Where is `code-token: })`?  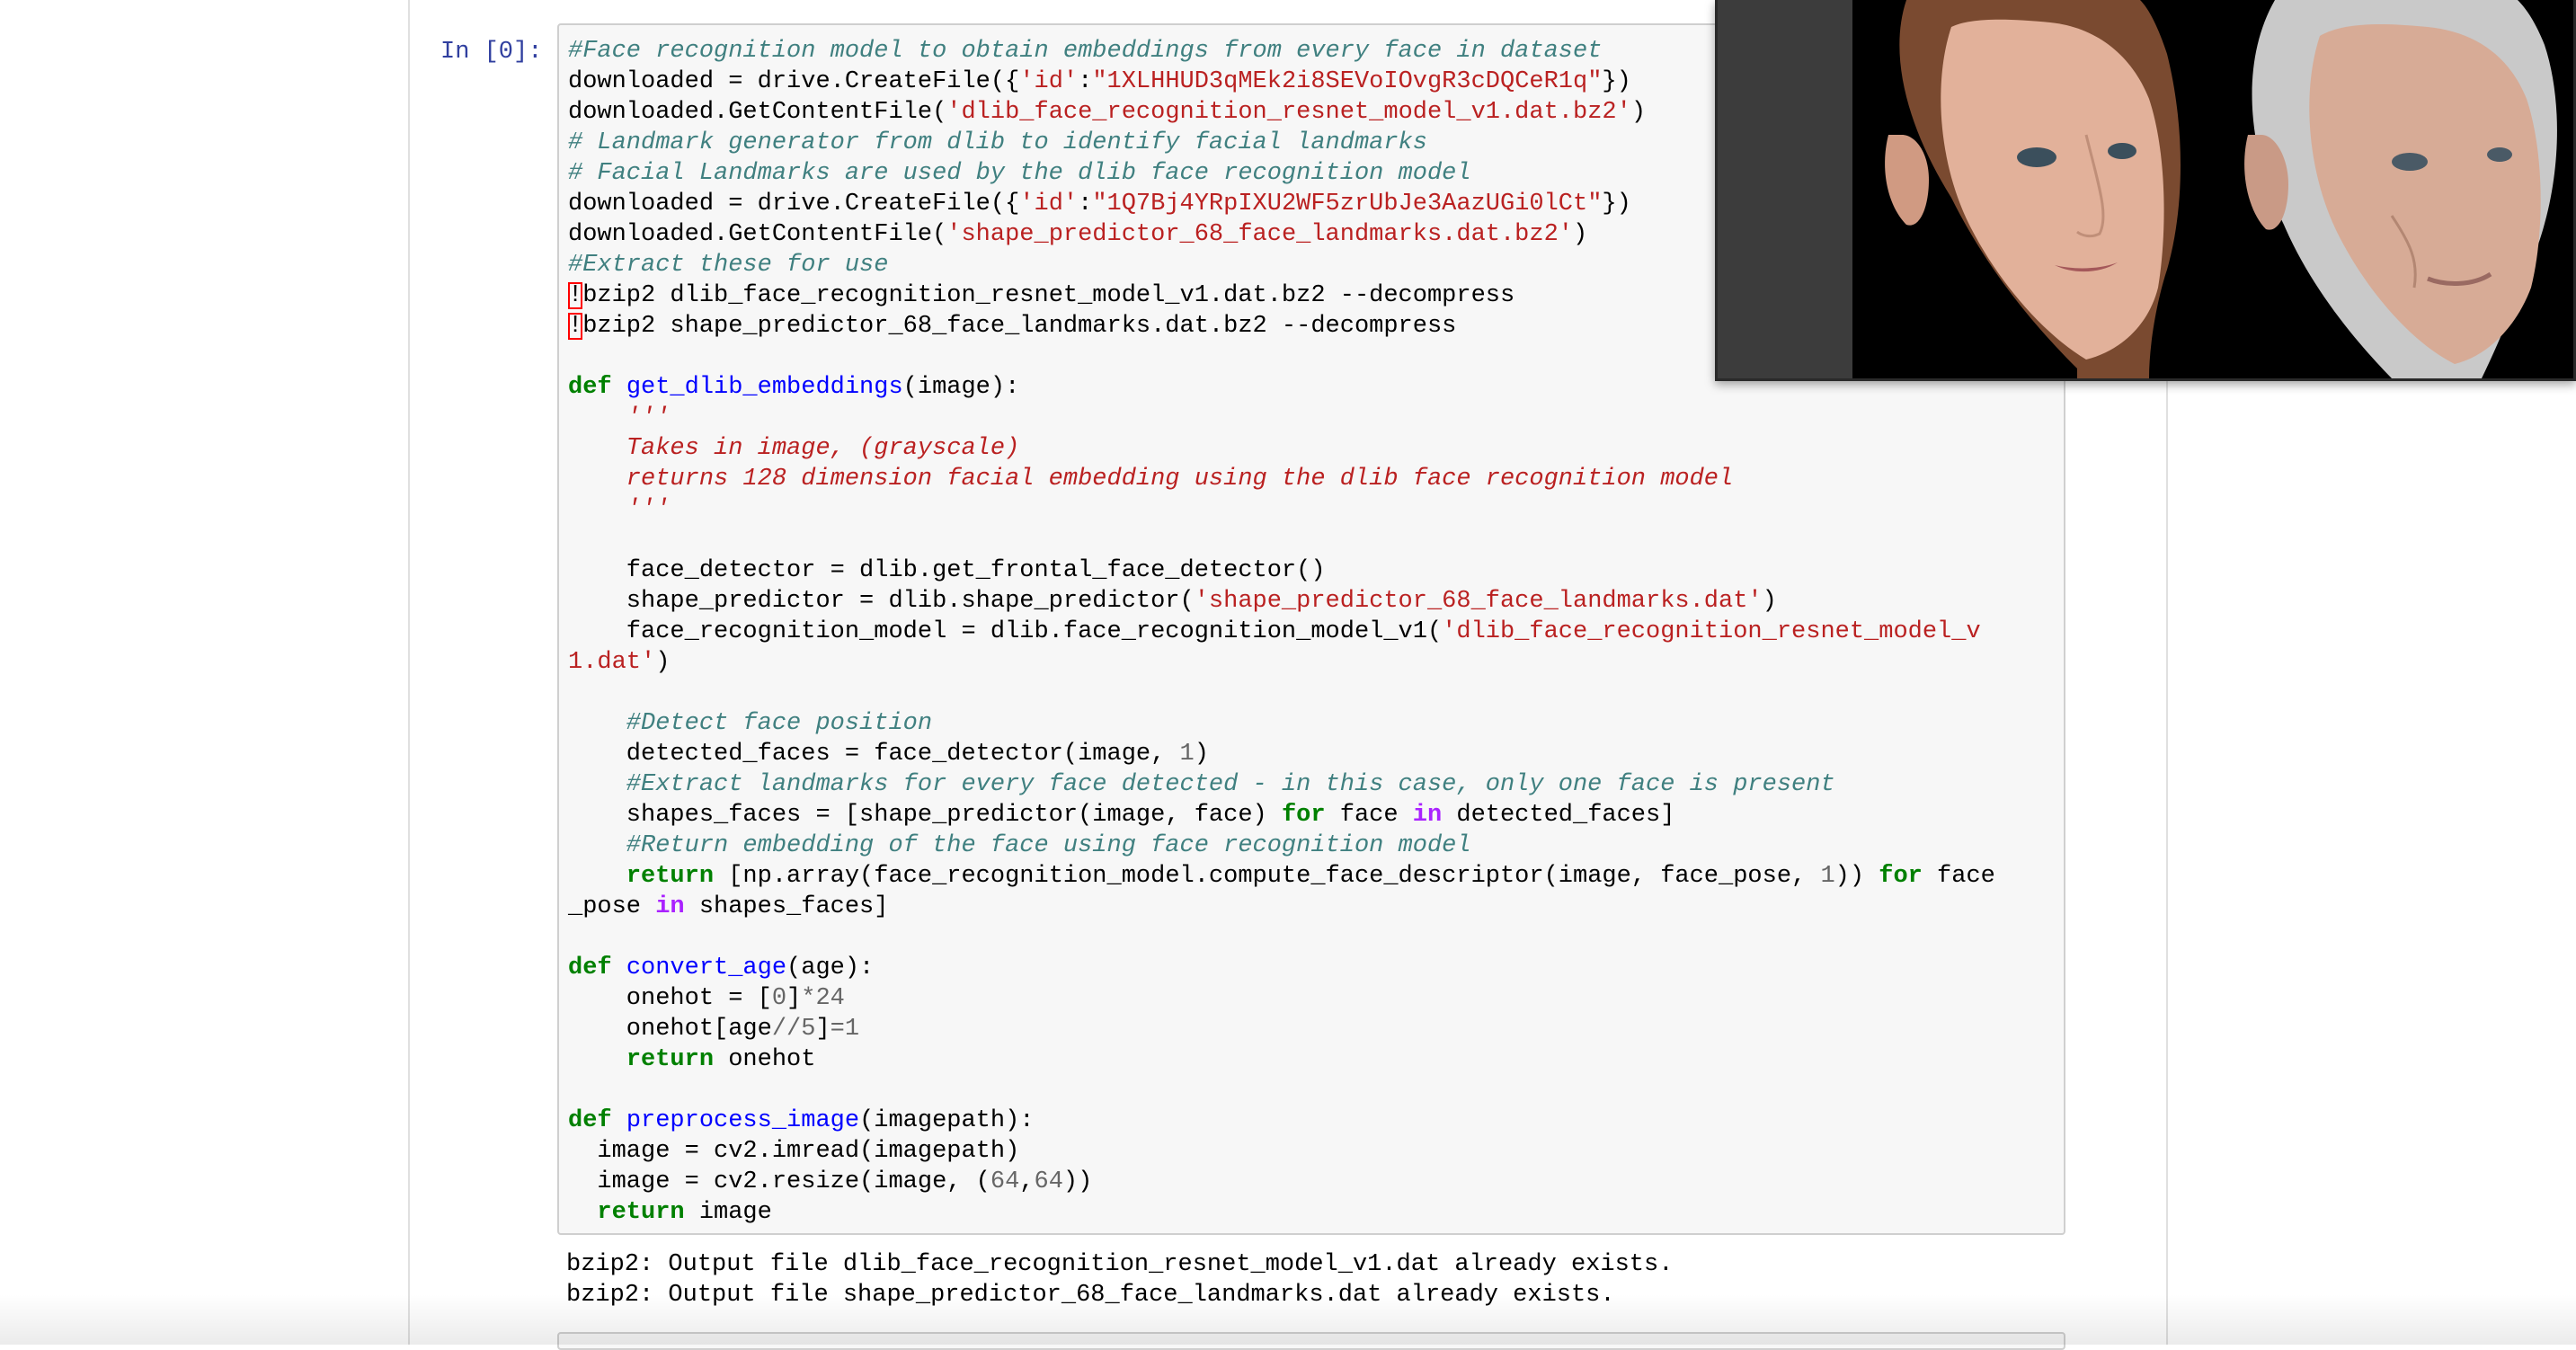
code-token: }) is located at coordinates (1616, 204).